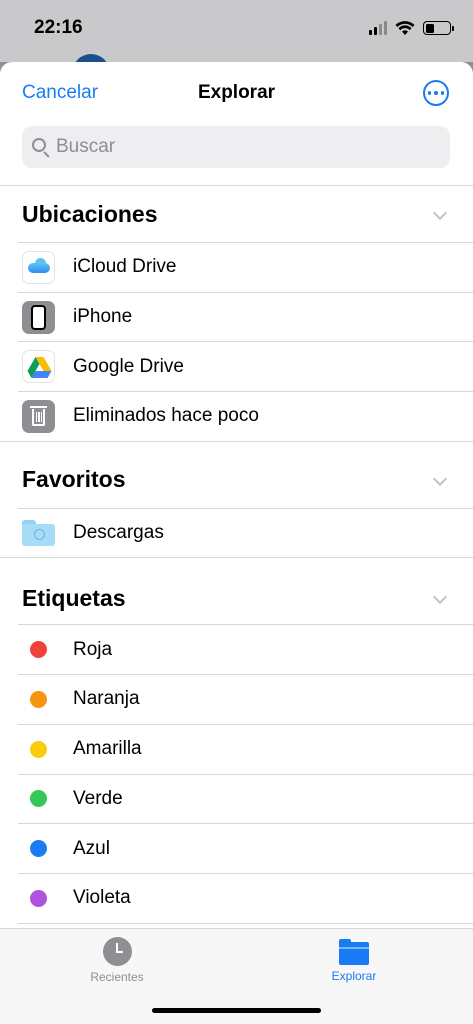  I want to click on location-item-iphone: iPhone, so click(245, 316).